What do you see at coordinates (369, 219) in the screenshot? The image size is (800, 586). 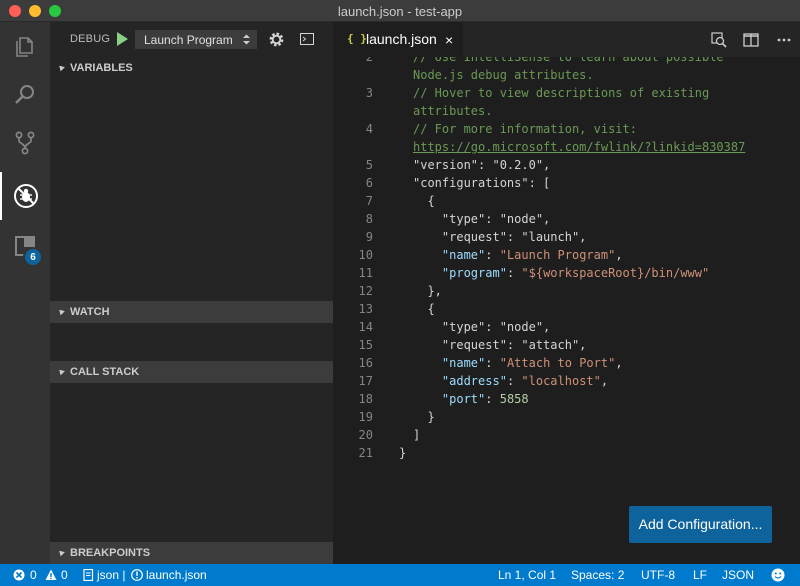 I see `line-number: 8` at bounding box center [369, 219].